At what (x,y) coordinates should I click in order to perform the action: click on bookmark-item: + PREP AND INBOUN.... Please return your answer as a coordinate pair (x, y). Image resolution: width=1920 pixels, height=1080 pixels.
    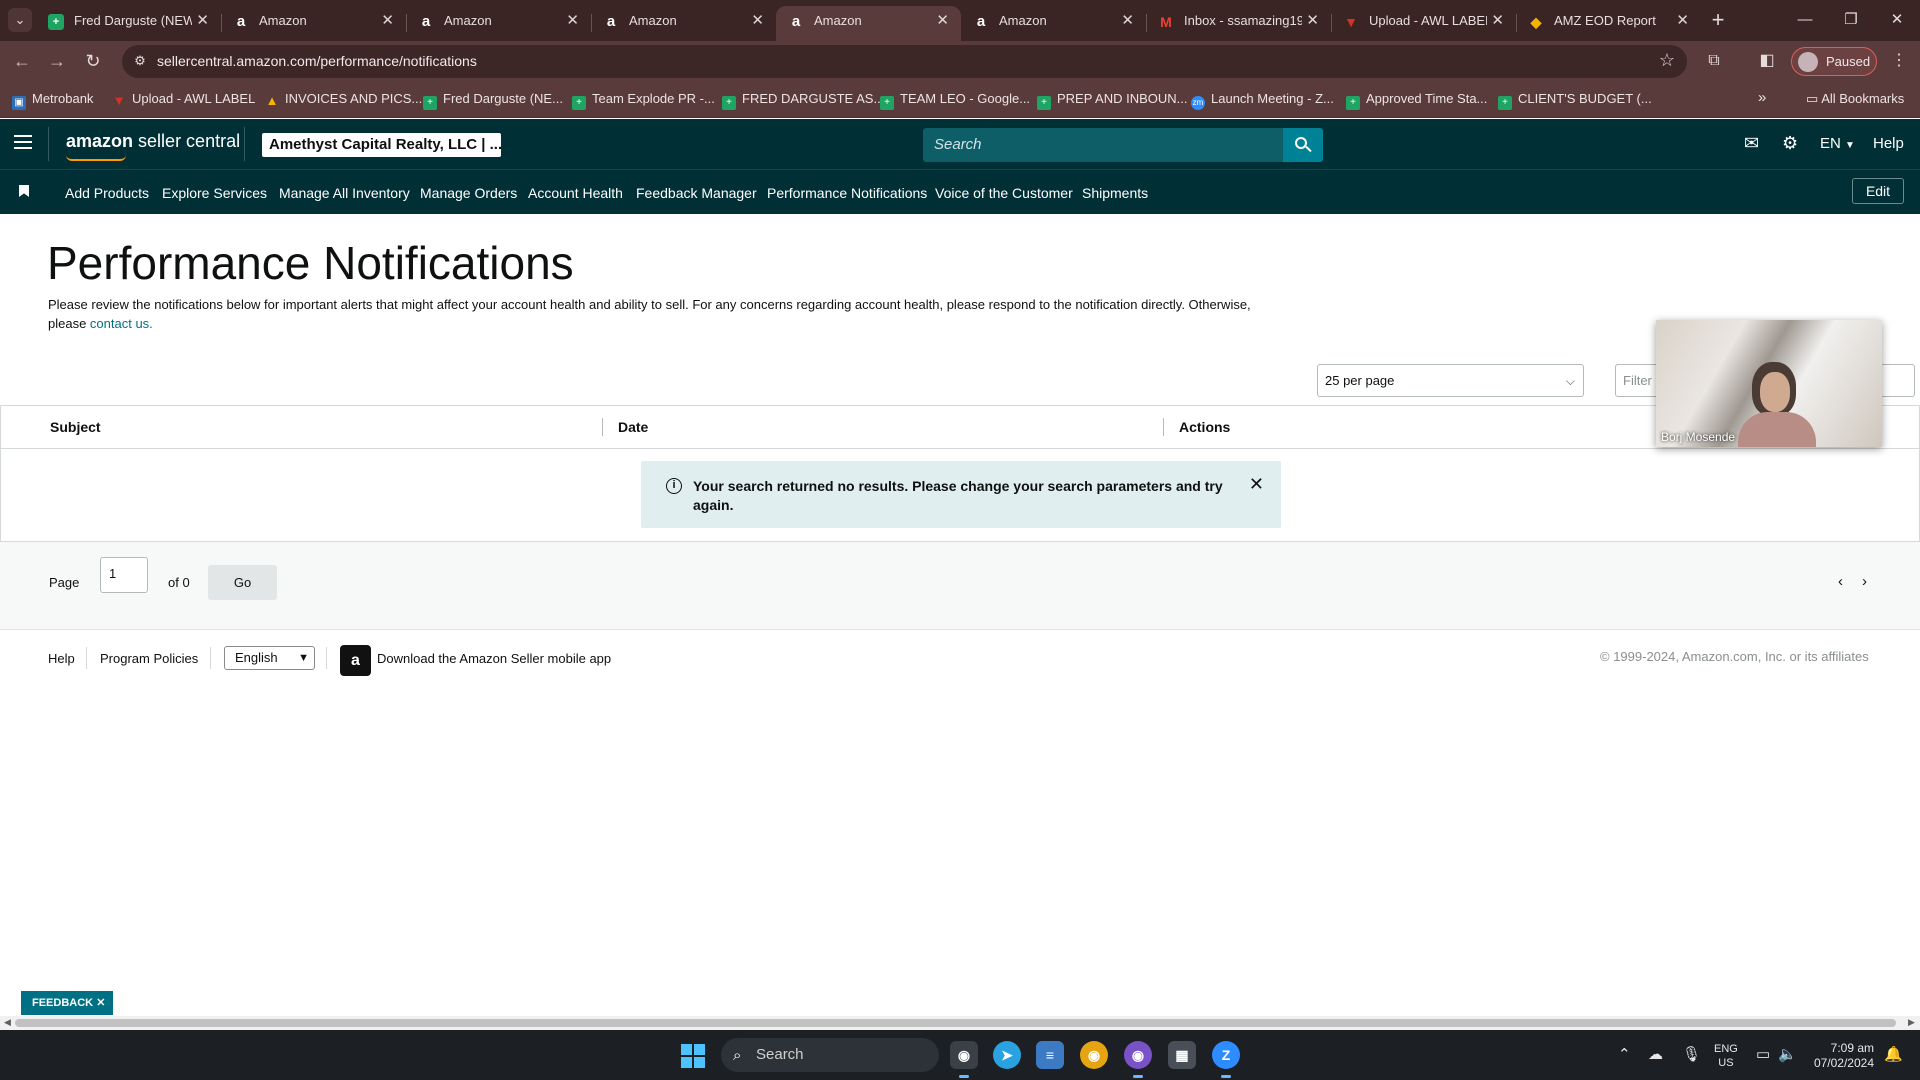
    Looking at the image, I should click on (1112, 100).